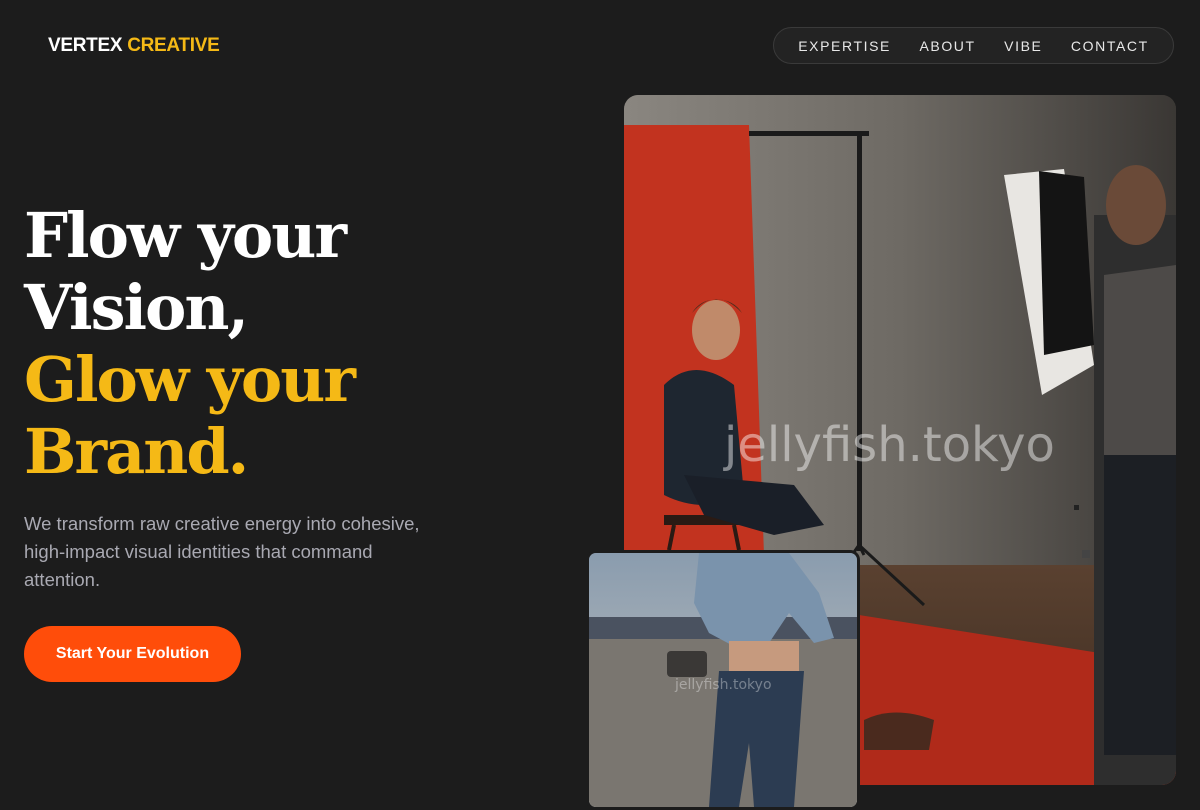  What do you see at coordinates (1023, 46) in the screenshot?
I see `nav-link-vibe: VIBE` at bounding box center [1023, 46].